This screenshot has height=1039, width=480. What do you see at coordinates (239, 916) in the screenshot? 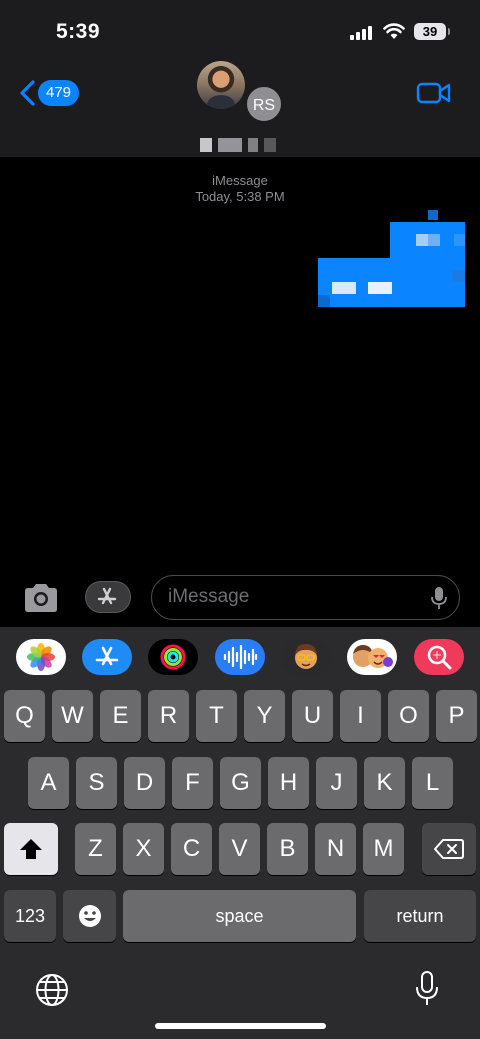
I see `space-key: space` at bounding box center [239, 916].